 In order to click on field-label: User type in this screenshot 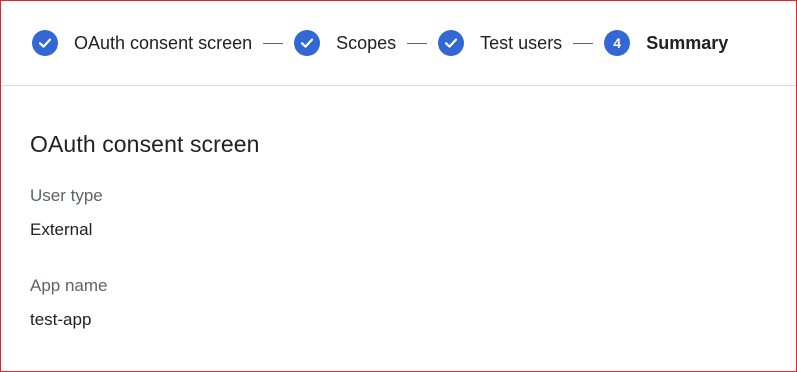, I will do `click(66, 195)`.